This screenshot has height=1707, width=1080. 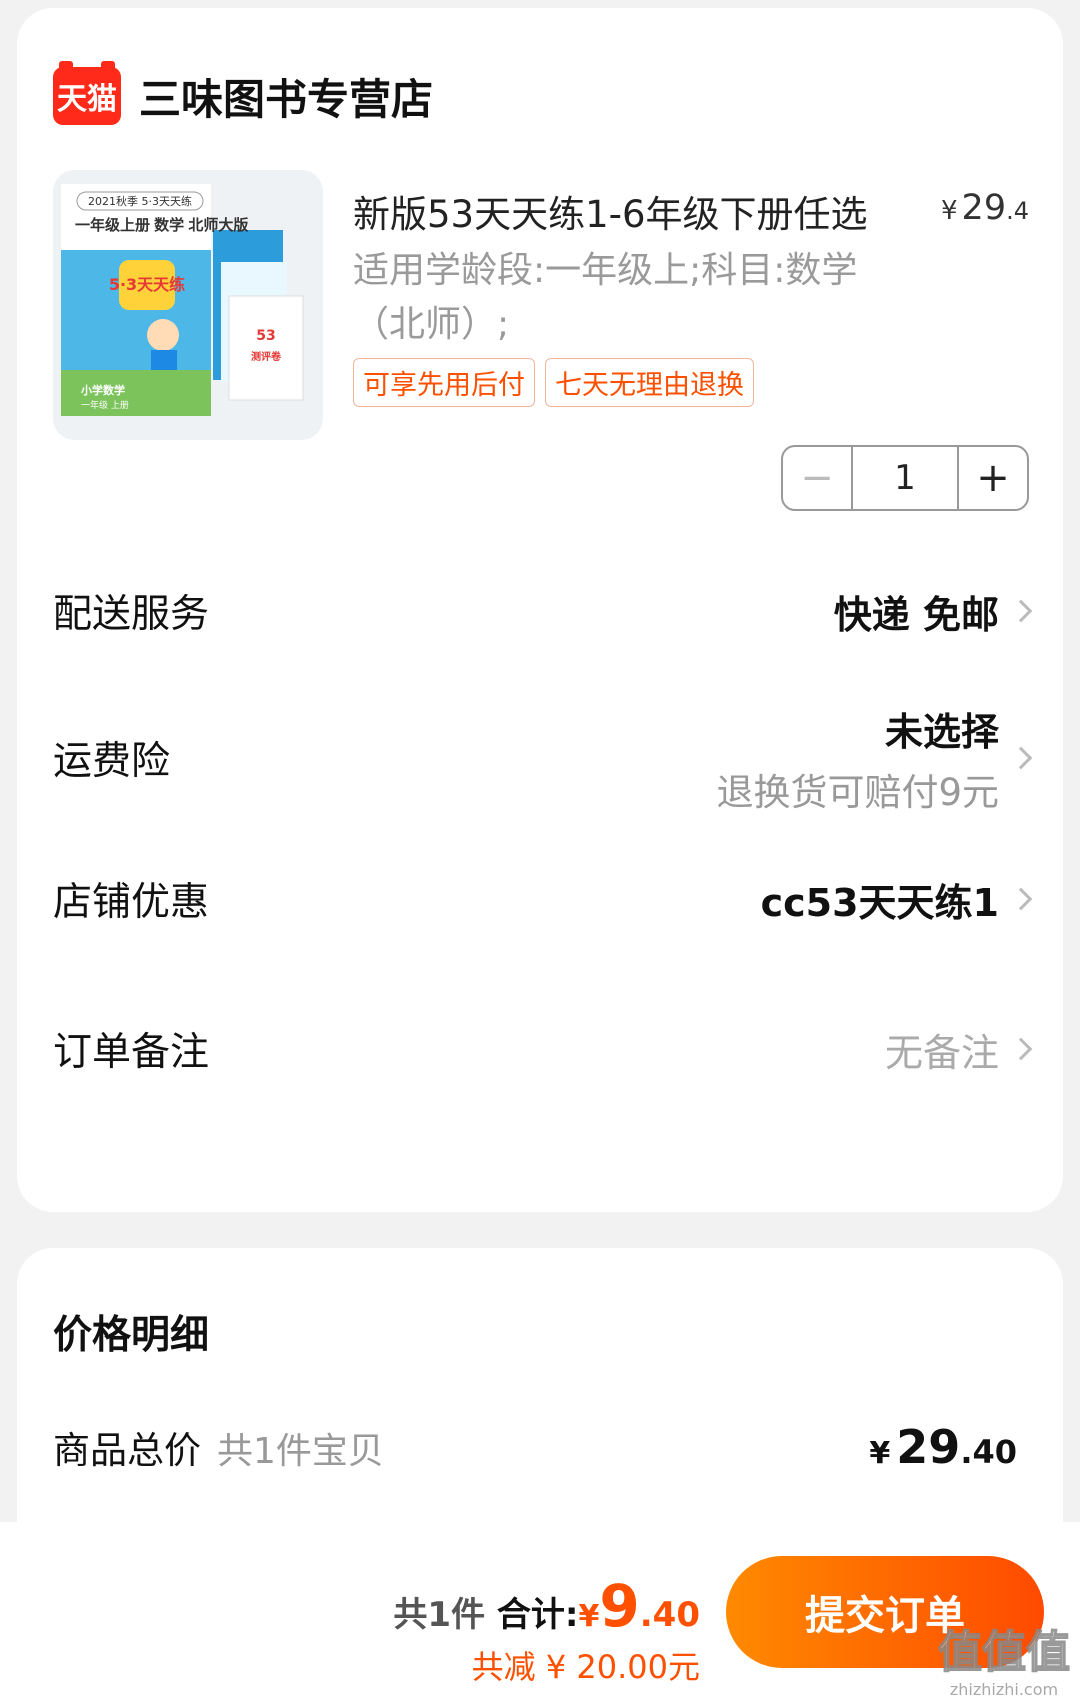 I want to click on delivery-value: 快递 免邮, so click(x=916, y=614).